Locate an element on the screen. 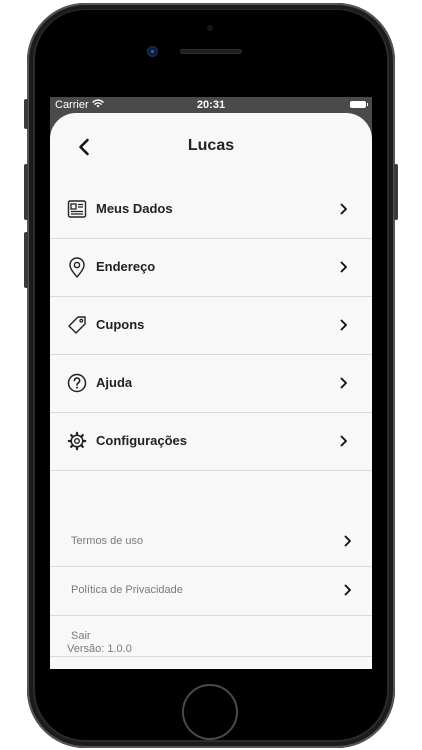  link-termos-de-uso: Termos de uso is located at coordinates (211, 542).